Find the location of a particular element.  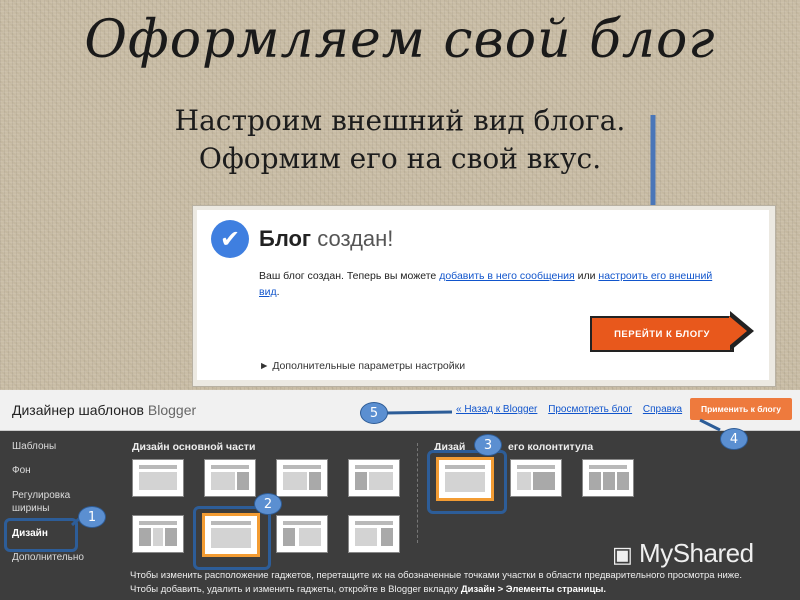

callout-marker-5: 5 is located at coordinates (374, 413).